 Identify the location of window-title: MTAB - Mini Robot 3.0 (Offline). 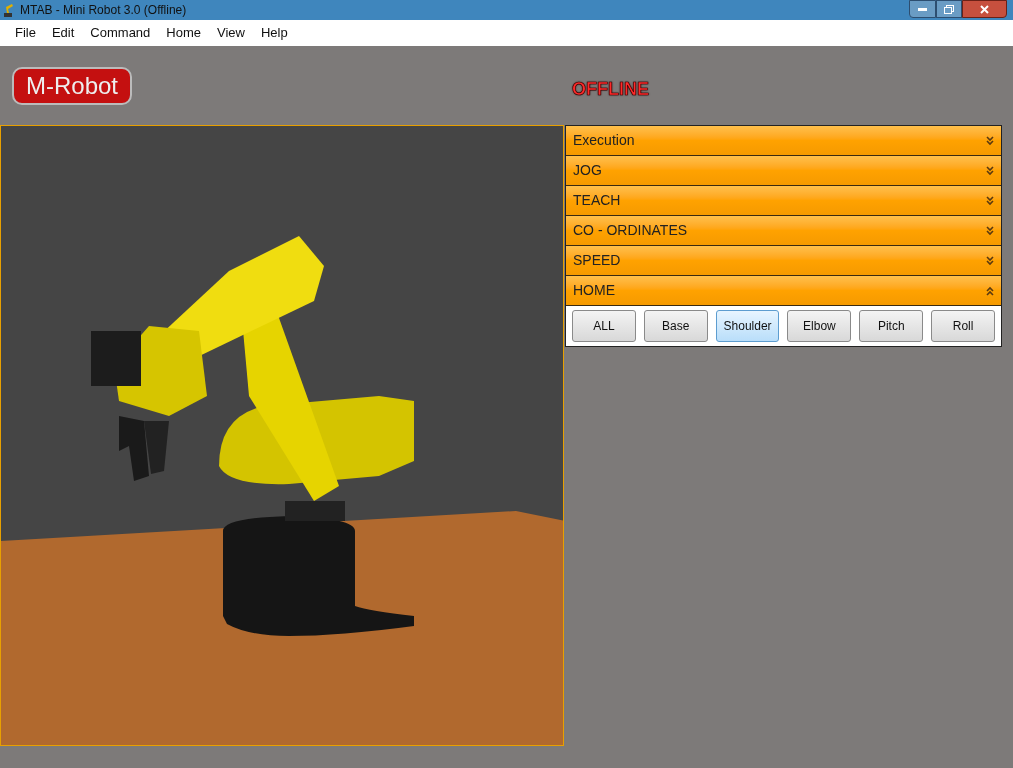
(103, 10).